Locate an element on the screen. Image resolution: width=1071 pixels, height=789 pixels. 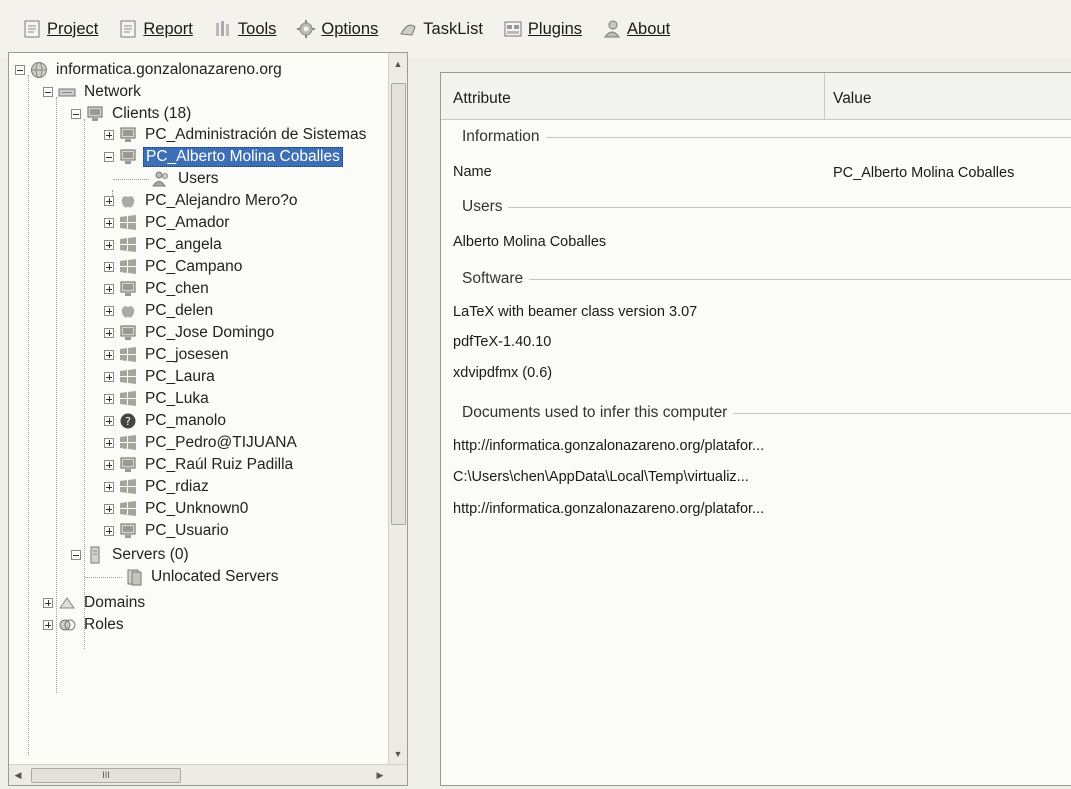
tree-network: Network is located at coordinates (93, 92).